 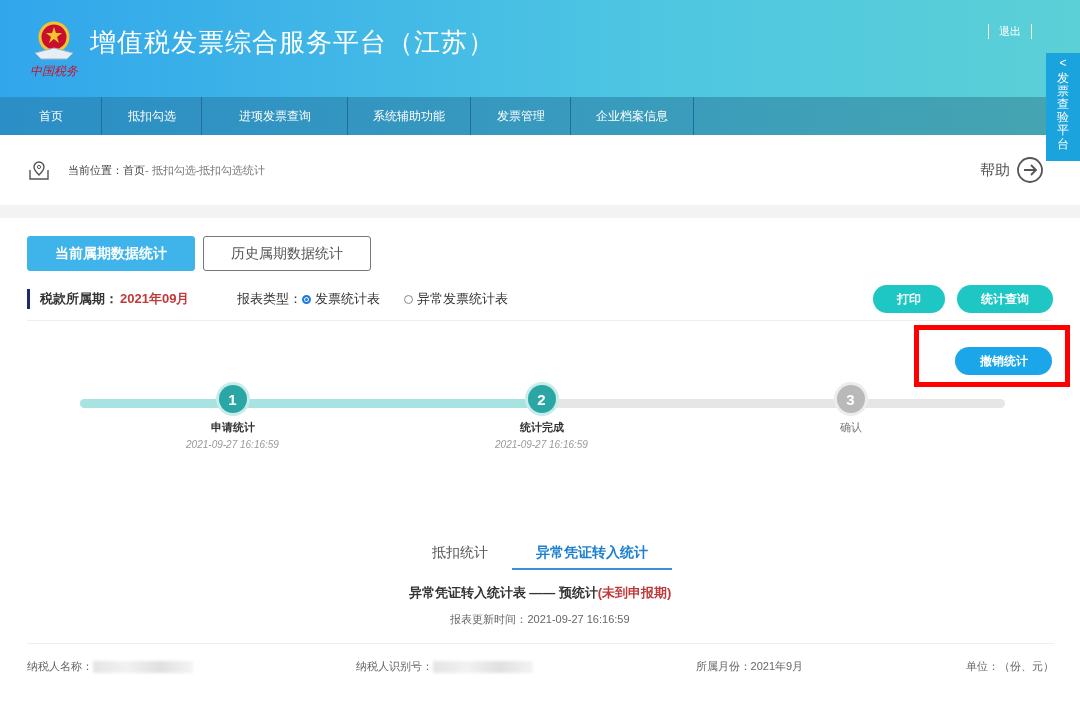 What do you see at coordinates (54, 71) in the screenshot?
I see `emblem-caption: 中国税务` at bounding box center [54, 71].